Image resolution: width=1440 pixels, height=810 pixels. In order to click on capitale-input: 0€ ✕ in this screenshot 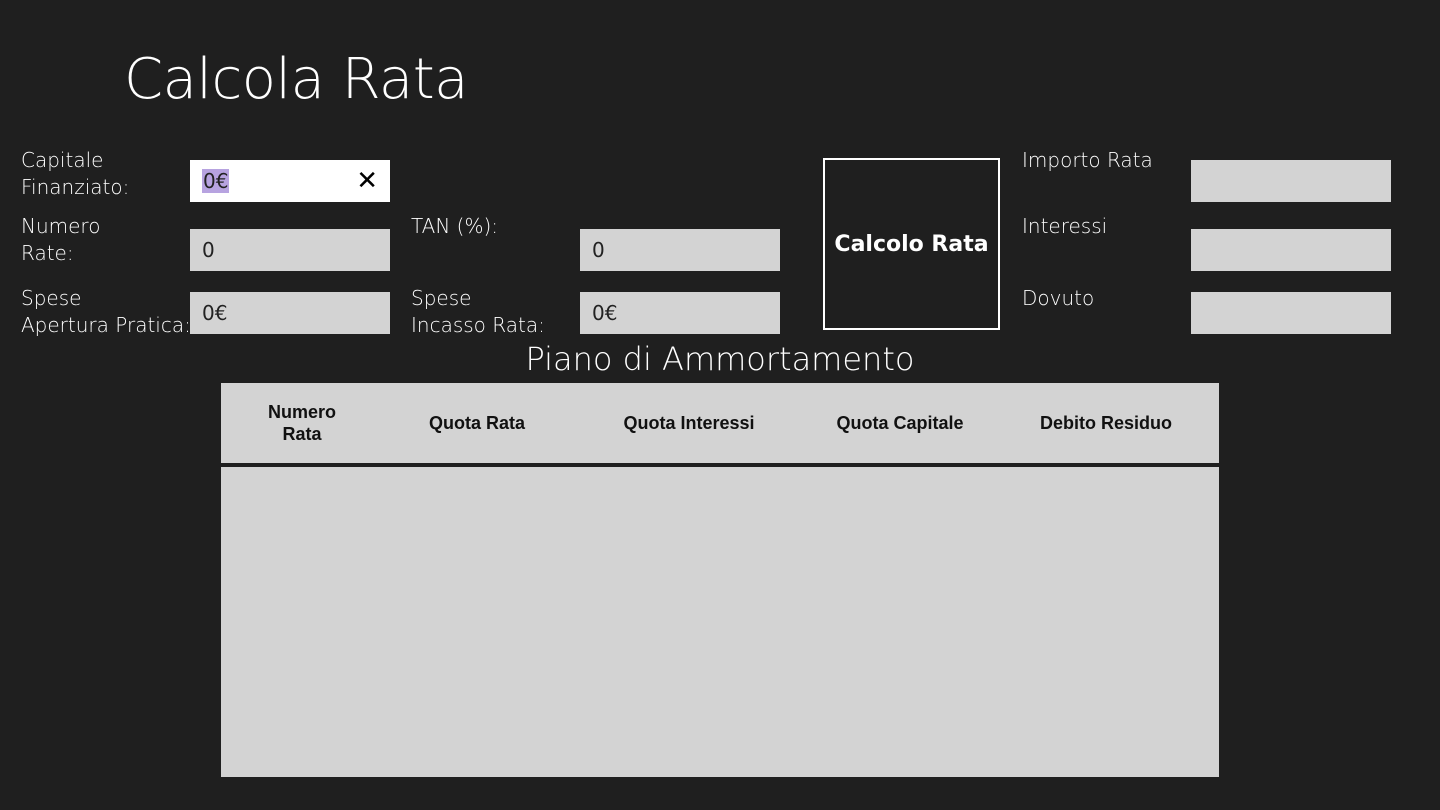, I will do `click(290, 181)`.